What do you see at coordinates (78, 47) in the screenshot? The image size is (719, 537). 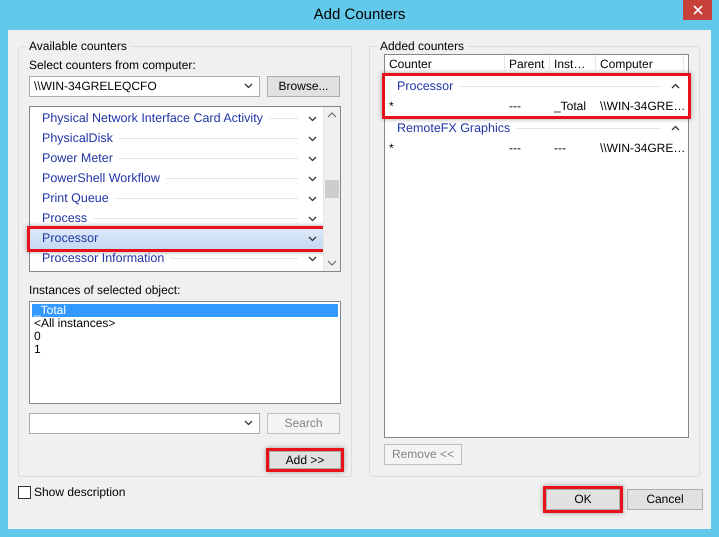 I see `group-label: Available counters` at bounding box center [78, 47].